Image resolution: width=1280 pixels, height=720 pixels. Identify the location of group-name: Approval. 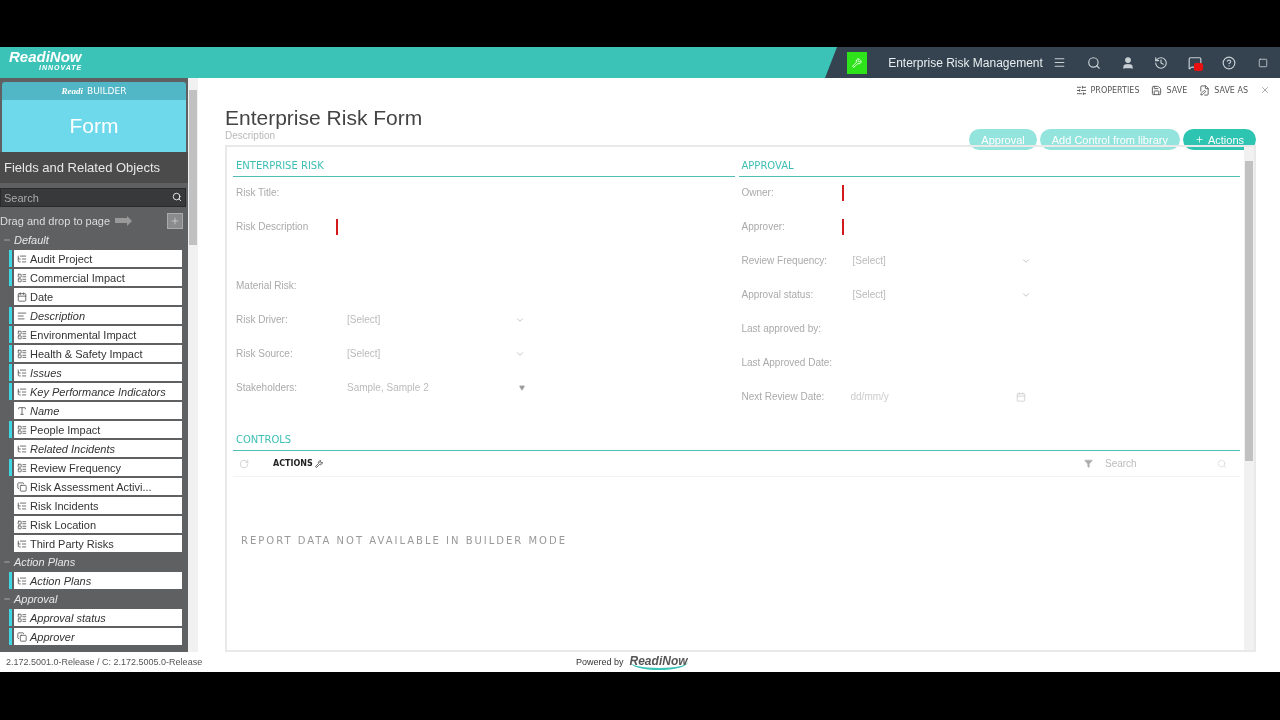
(36, 599).